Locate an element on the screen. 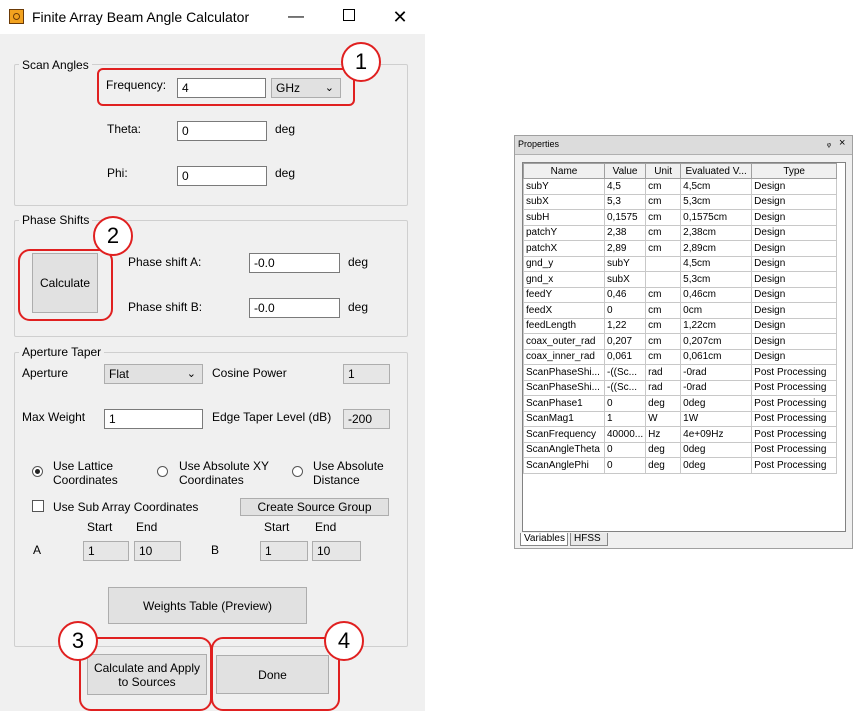 Image resolution: width=858 pixels, height=711 pixels. cell-evaluated: 0,46cm is located at coordinates (716, 294).